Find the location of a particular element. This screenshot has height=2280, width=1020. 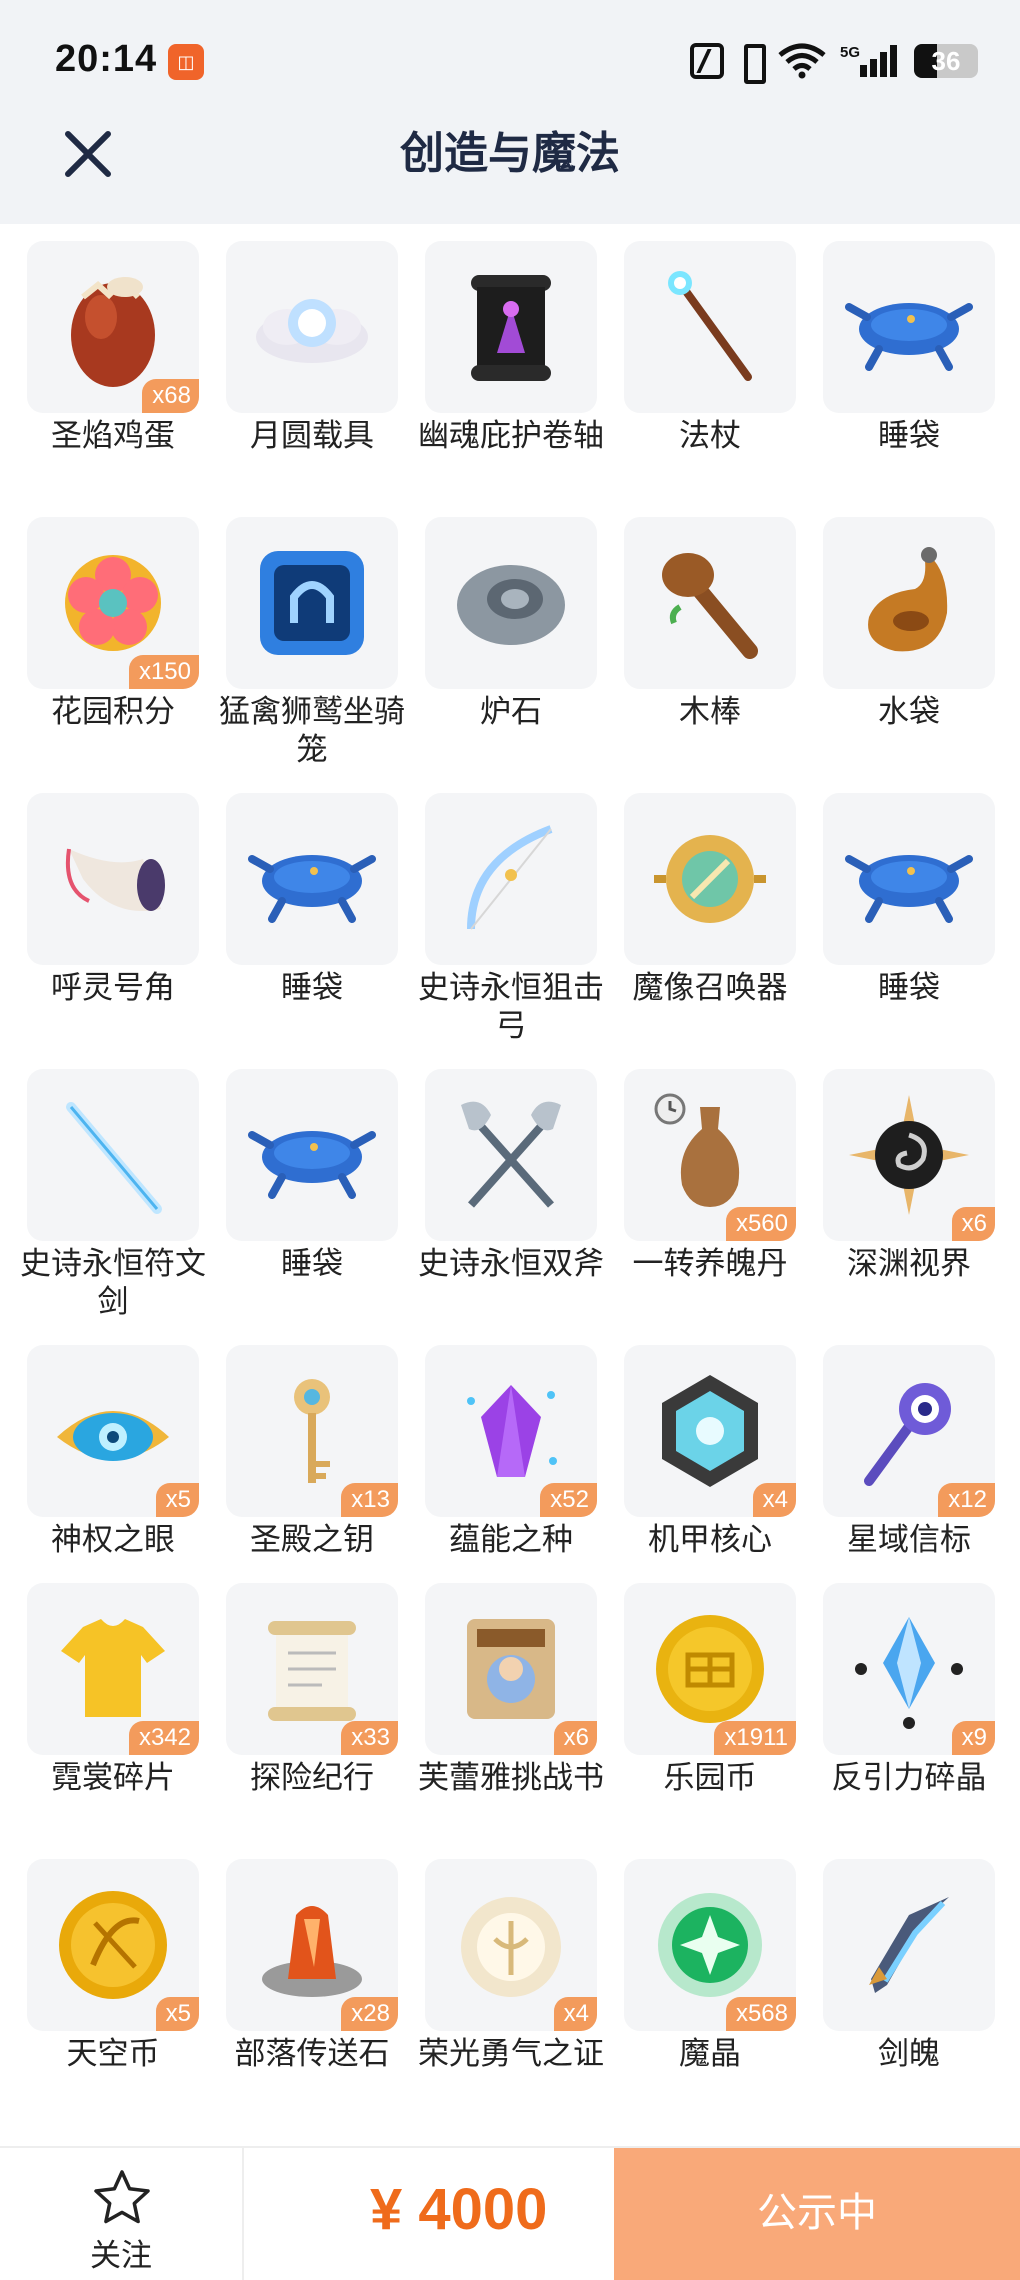

count-badge: x1911 is located at coordinates (755, 1738).